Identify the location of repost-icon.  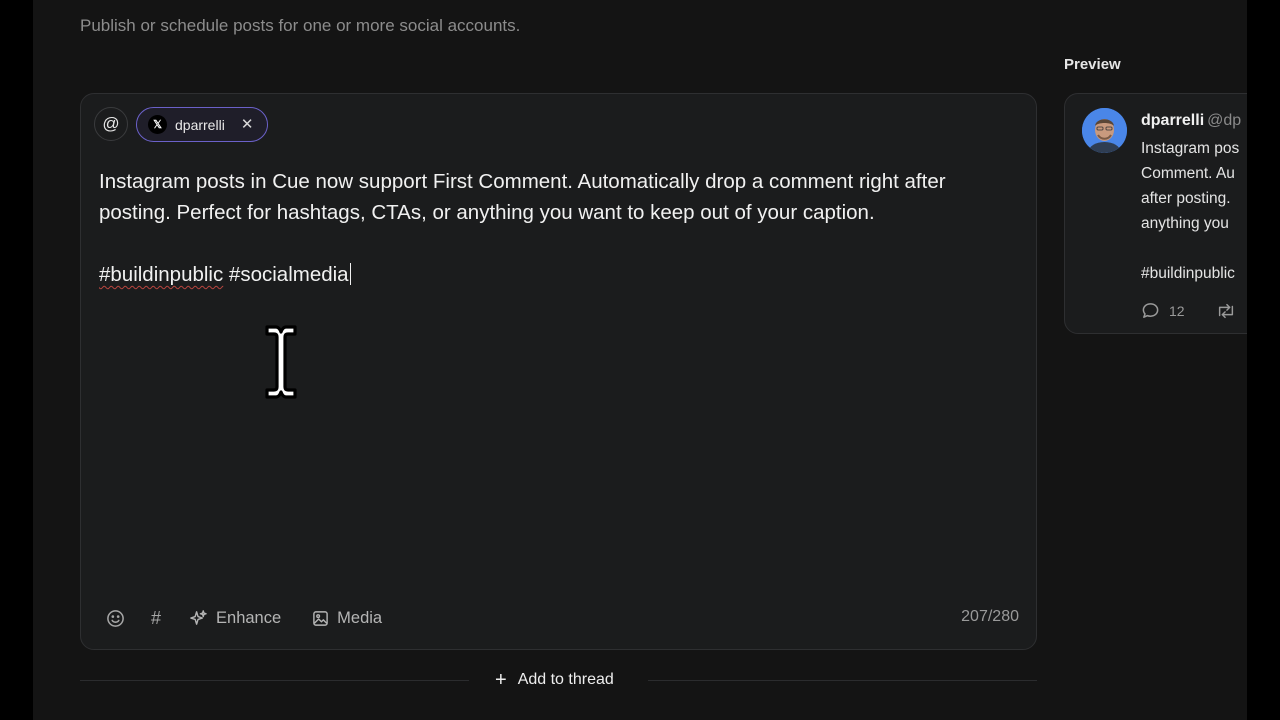
(1225, 310).